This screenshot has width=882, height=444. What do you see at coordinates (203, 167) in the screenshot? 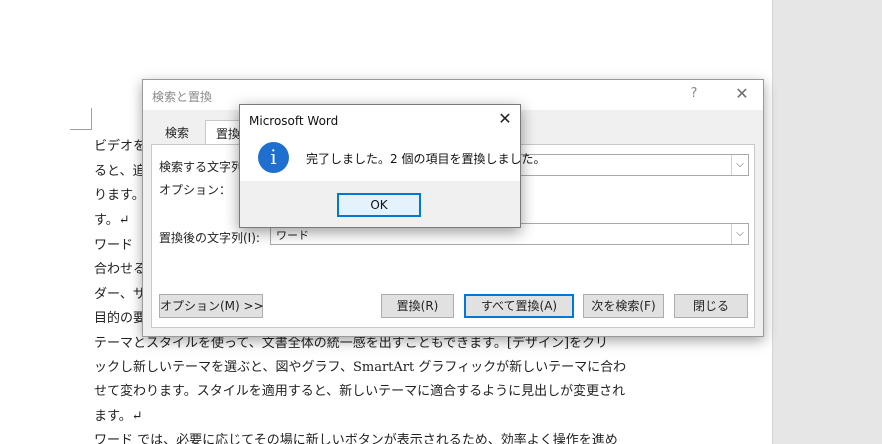
I see `search-label: 検索する文字列(` at bounding box center [203, 167].